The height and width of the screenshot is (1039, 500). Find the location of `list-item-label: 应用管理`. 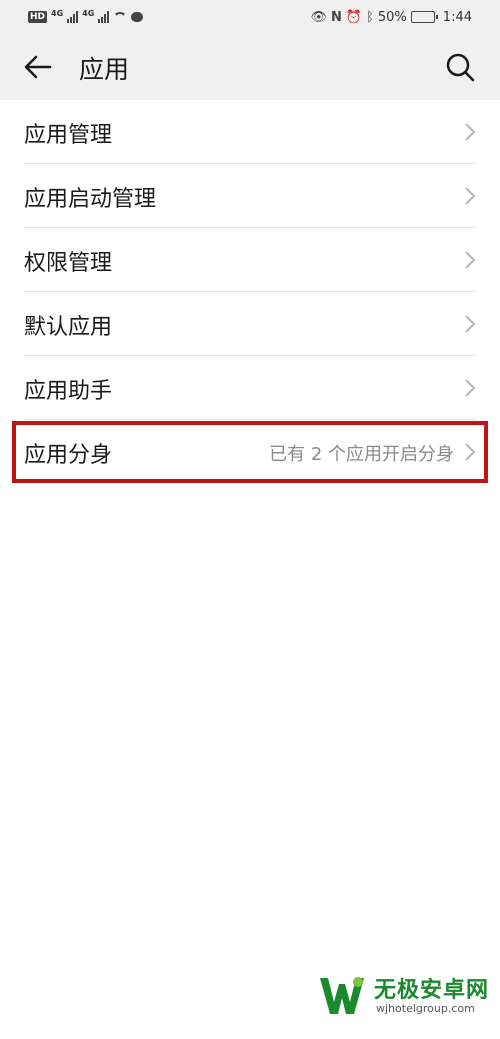

list-item-label: 应用管理 is located at coordinates (68, 135).